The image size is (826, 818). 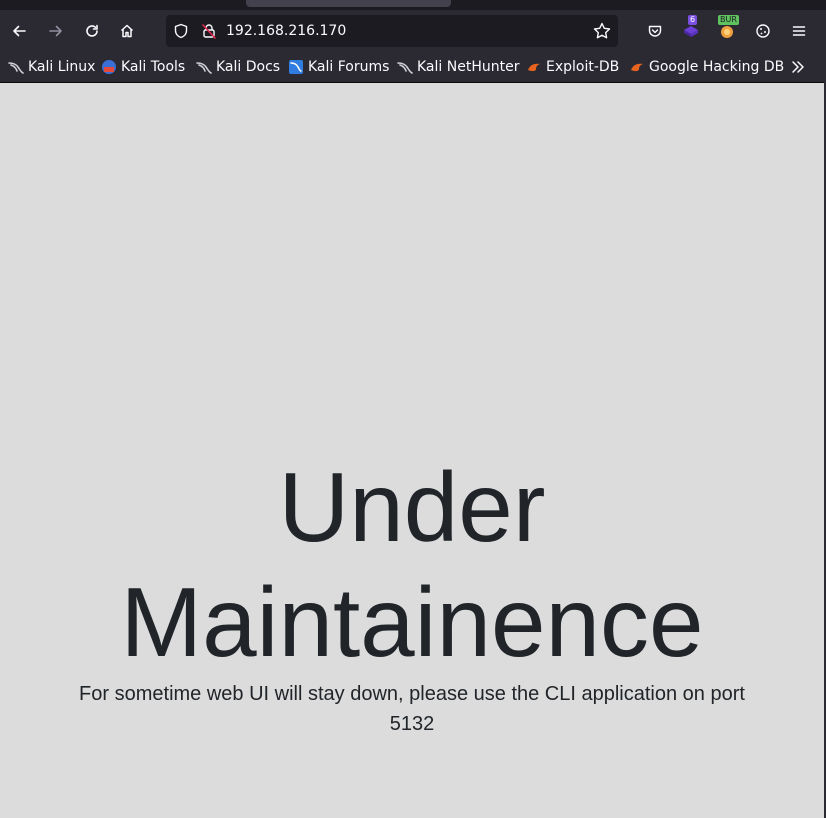 I want to click on back-button, so click(x=19, y=31).